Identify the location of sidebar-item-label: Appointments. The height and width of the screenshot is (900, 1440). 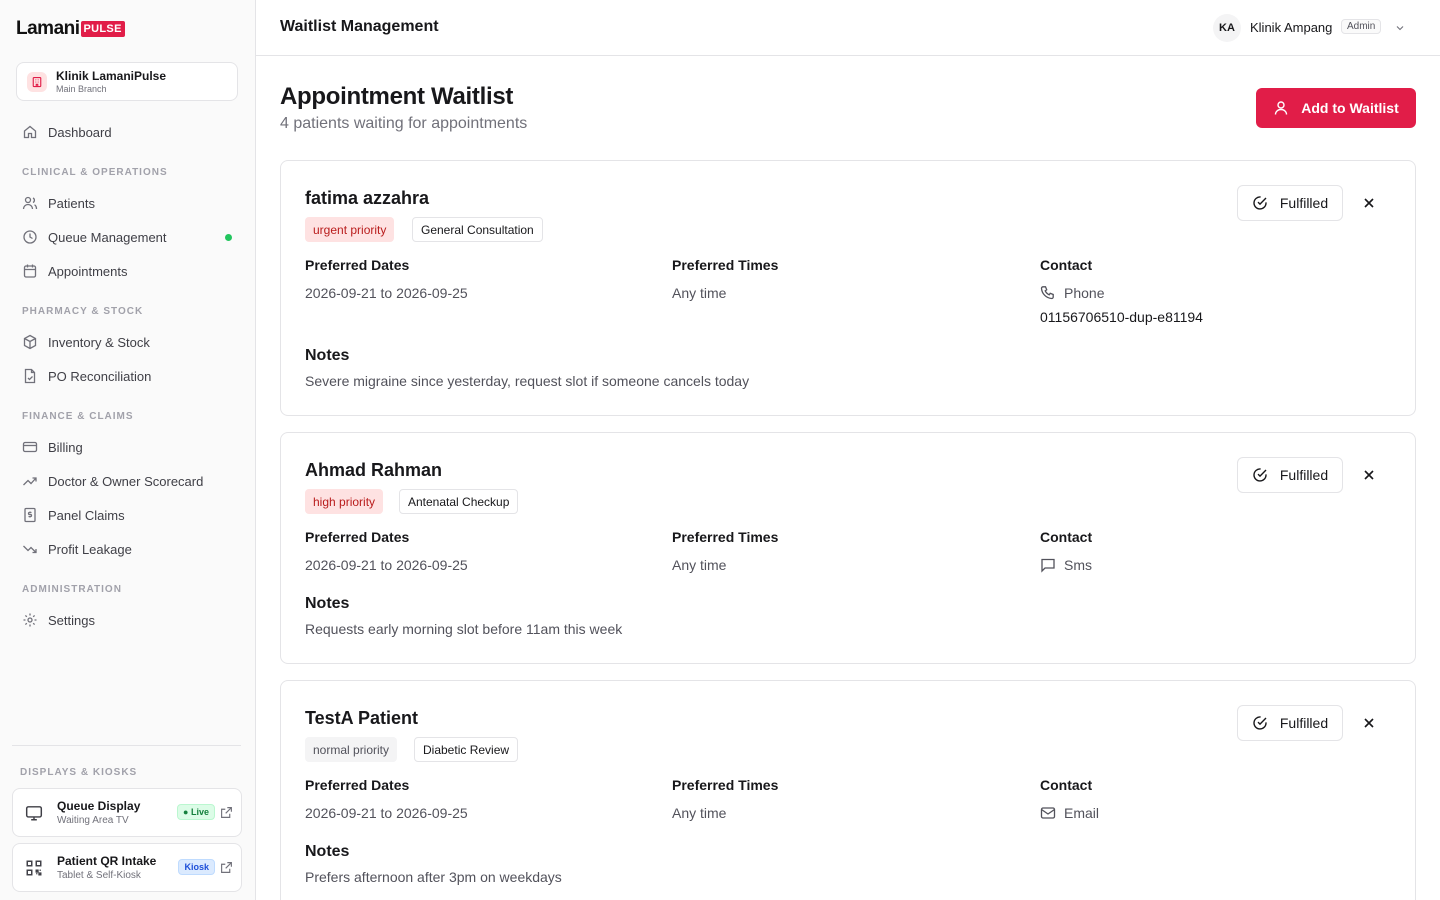
(88, 271).